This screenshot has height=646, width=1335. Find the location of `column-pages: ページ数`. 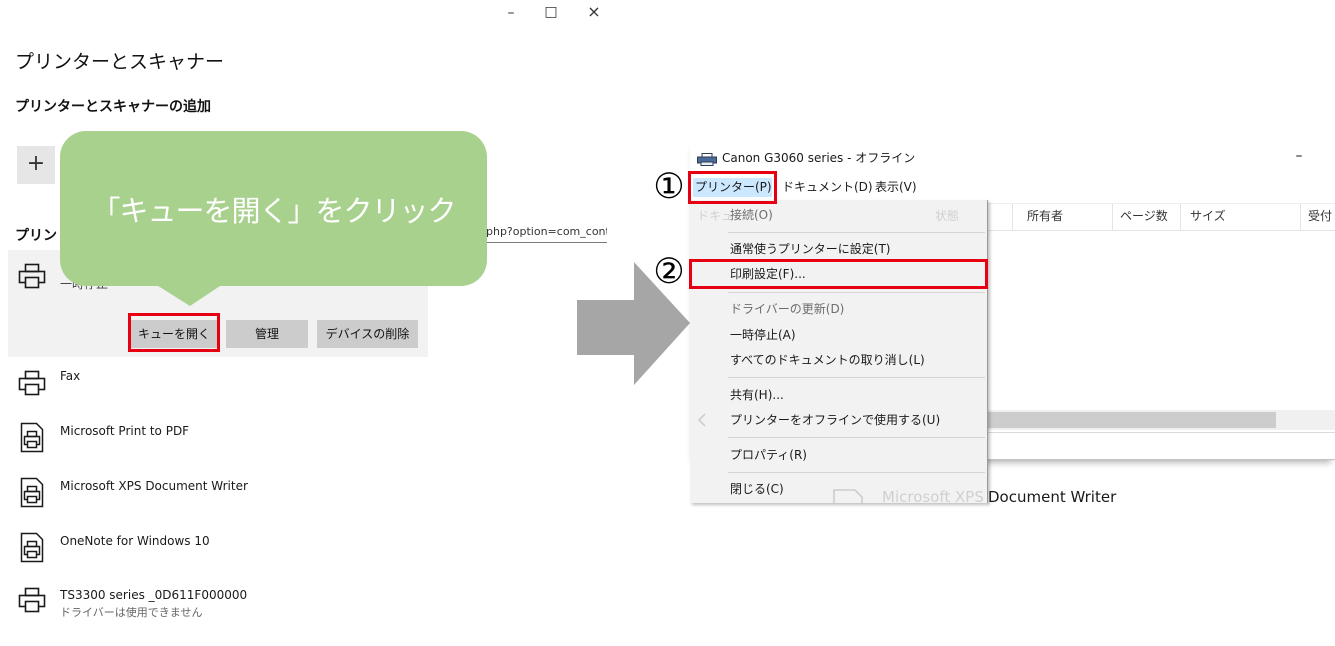

column-pages: ページ数 is located at coordinates (1144, 216).